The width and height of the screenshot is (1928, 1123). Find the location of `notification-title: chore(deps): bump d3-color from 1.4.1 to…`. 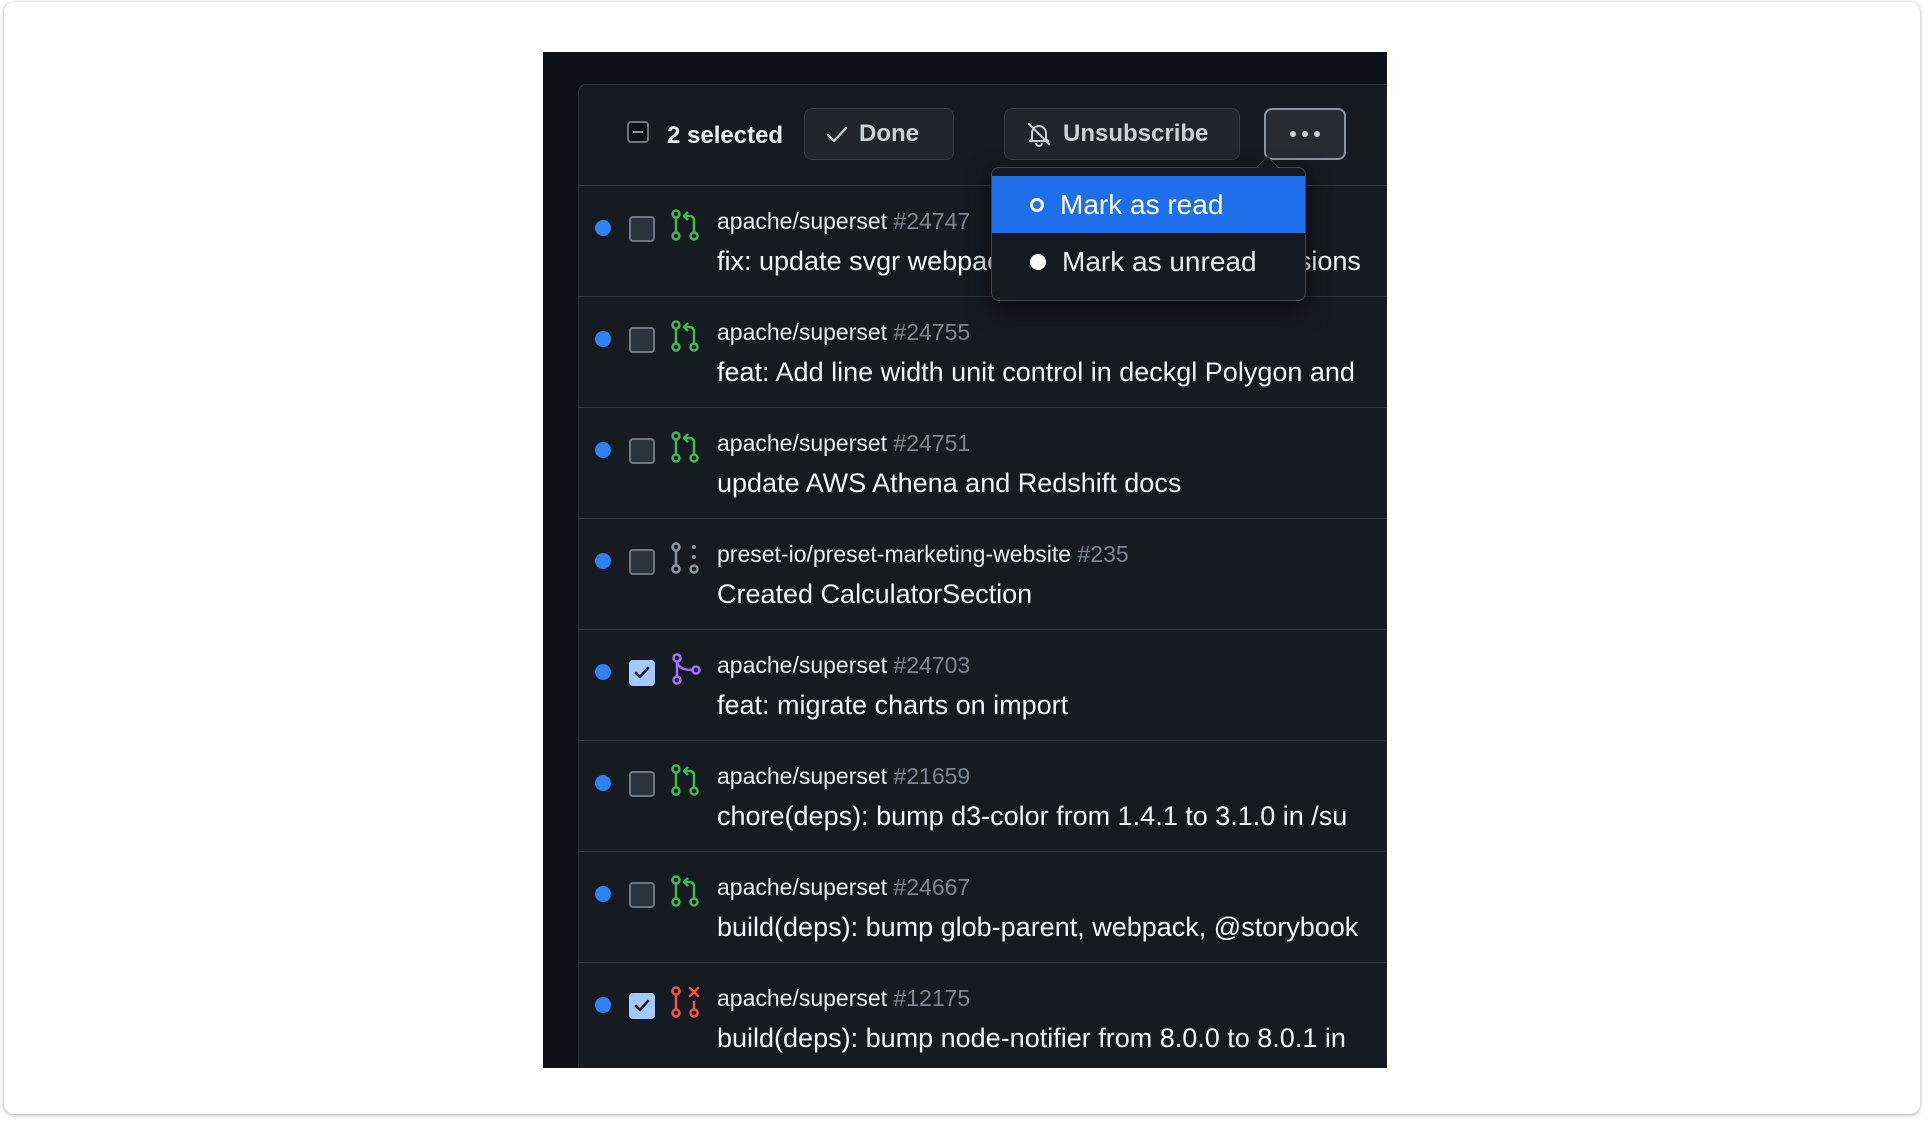

notification-title: chore(deps): bump d3-color from 1.4.1 to… is located at coordinates (1032, 816).